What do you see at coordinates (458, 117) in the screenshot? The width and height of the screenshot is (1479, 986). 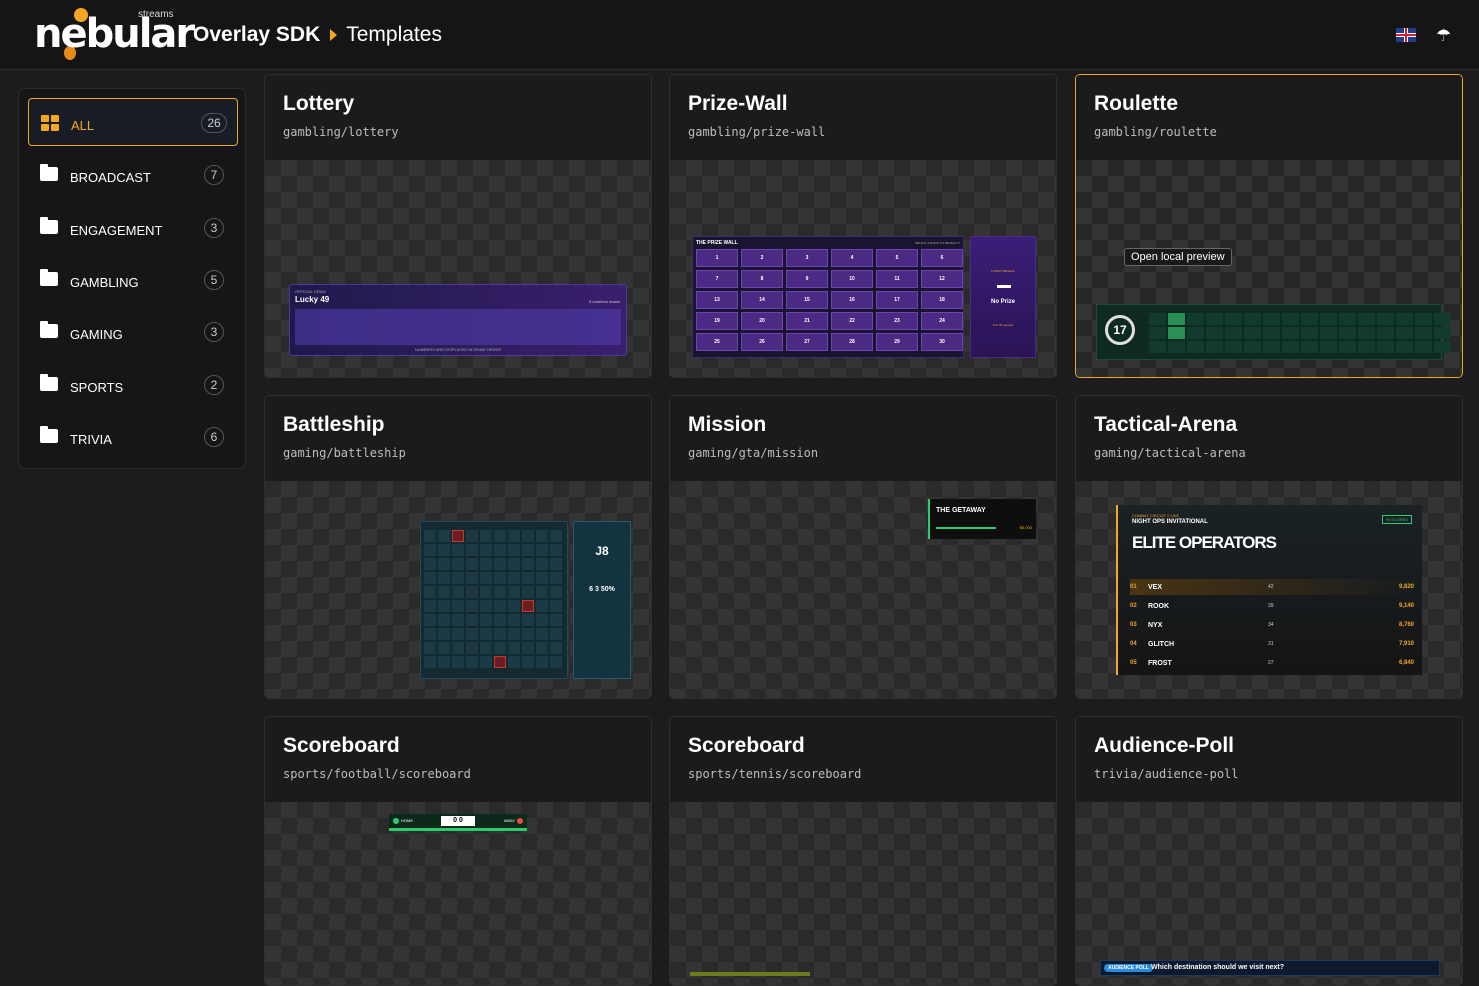 I see `card-header: Lottery gambling/lottery` at bounding box center [458, 117].